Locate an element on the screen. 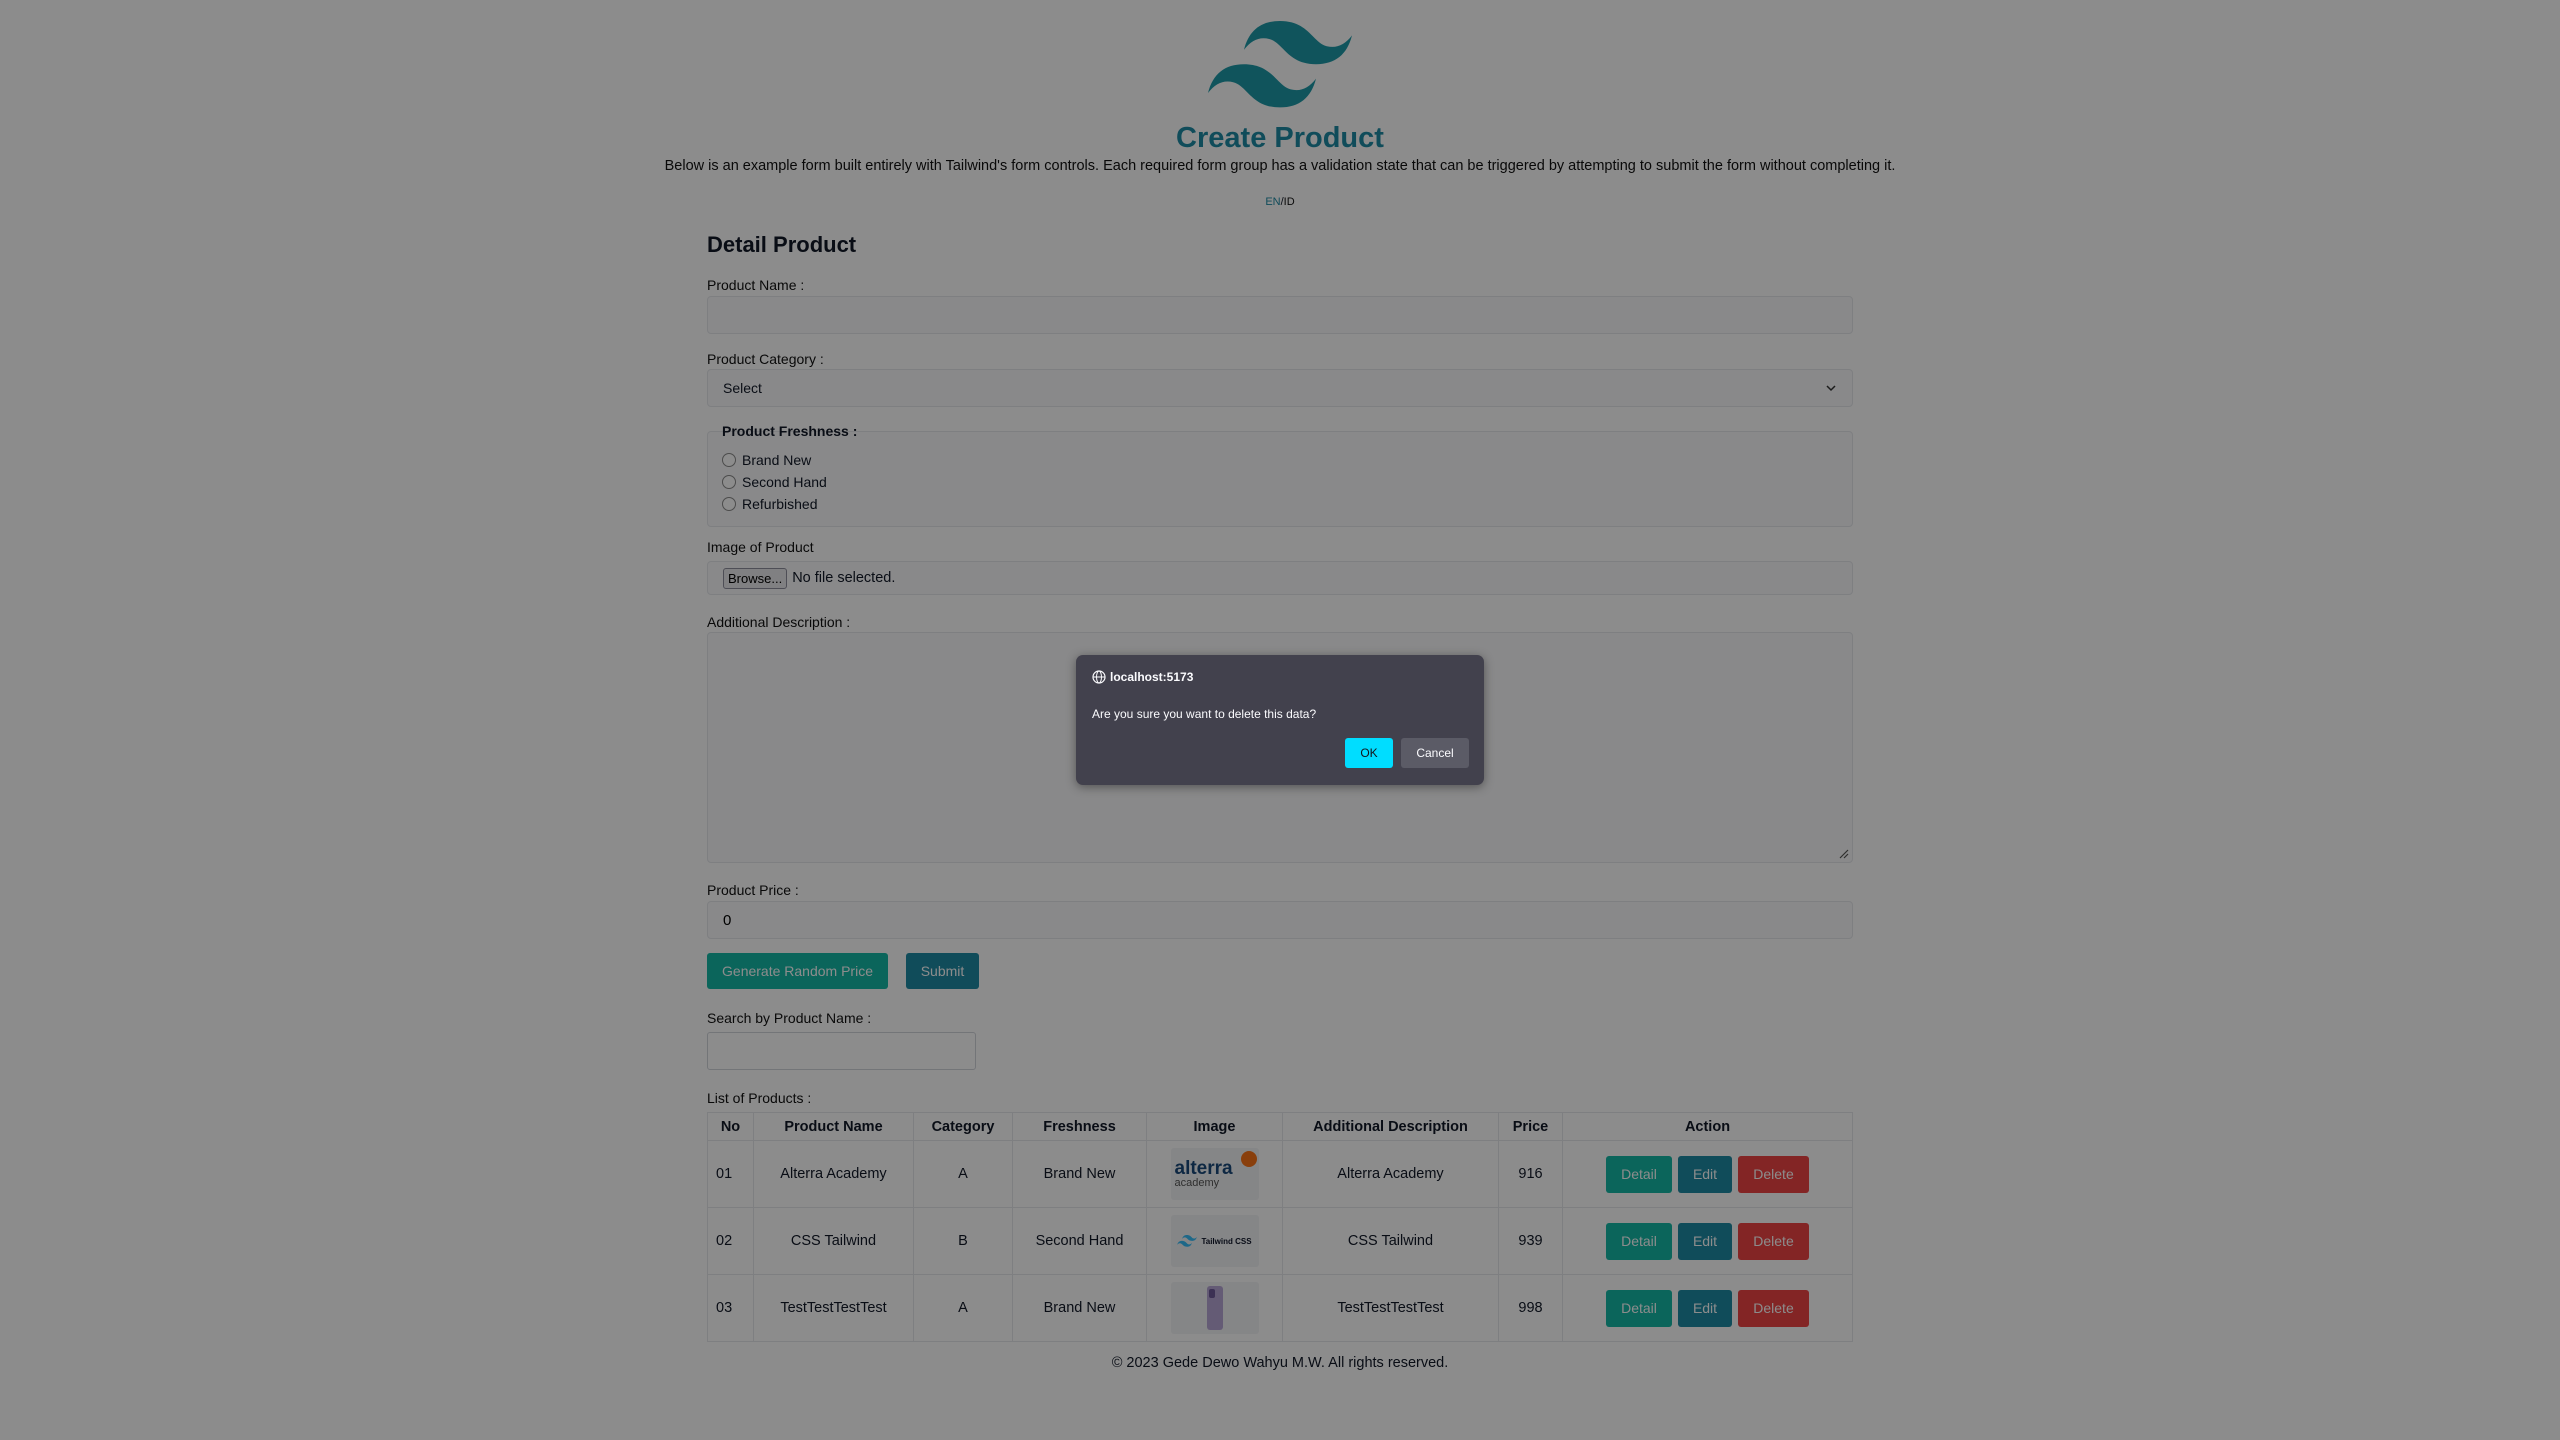  dialog-cancel-button: Cancel is located at coordinates (1435, 753).